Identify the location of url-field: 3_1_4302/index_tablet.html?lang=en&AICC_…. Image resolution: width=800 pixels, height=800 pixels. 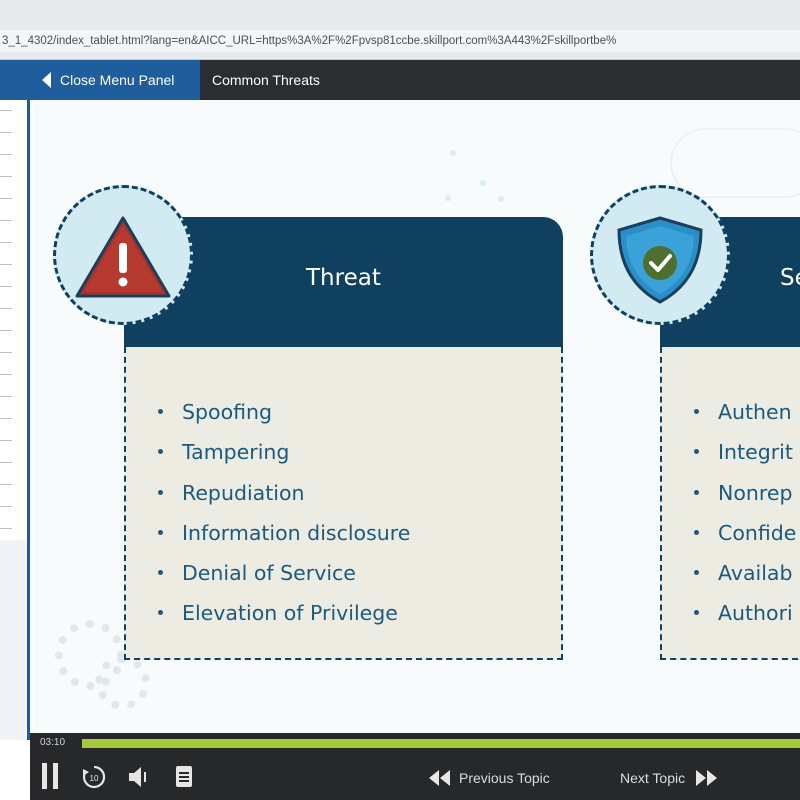
(400, 41).